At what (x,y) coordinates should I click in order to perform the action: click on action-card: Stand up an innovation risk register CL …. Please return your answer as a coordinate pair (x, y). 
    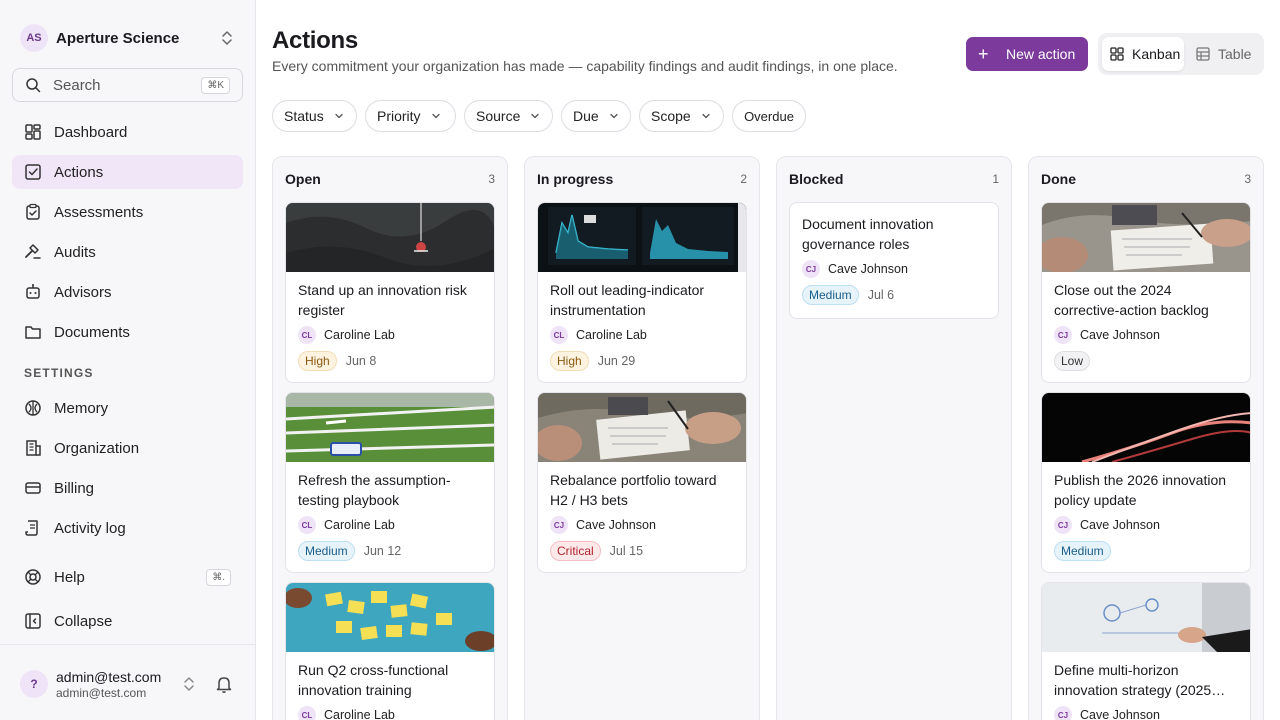
    Looking at the image, I should click on (390, 292).